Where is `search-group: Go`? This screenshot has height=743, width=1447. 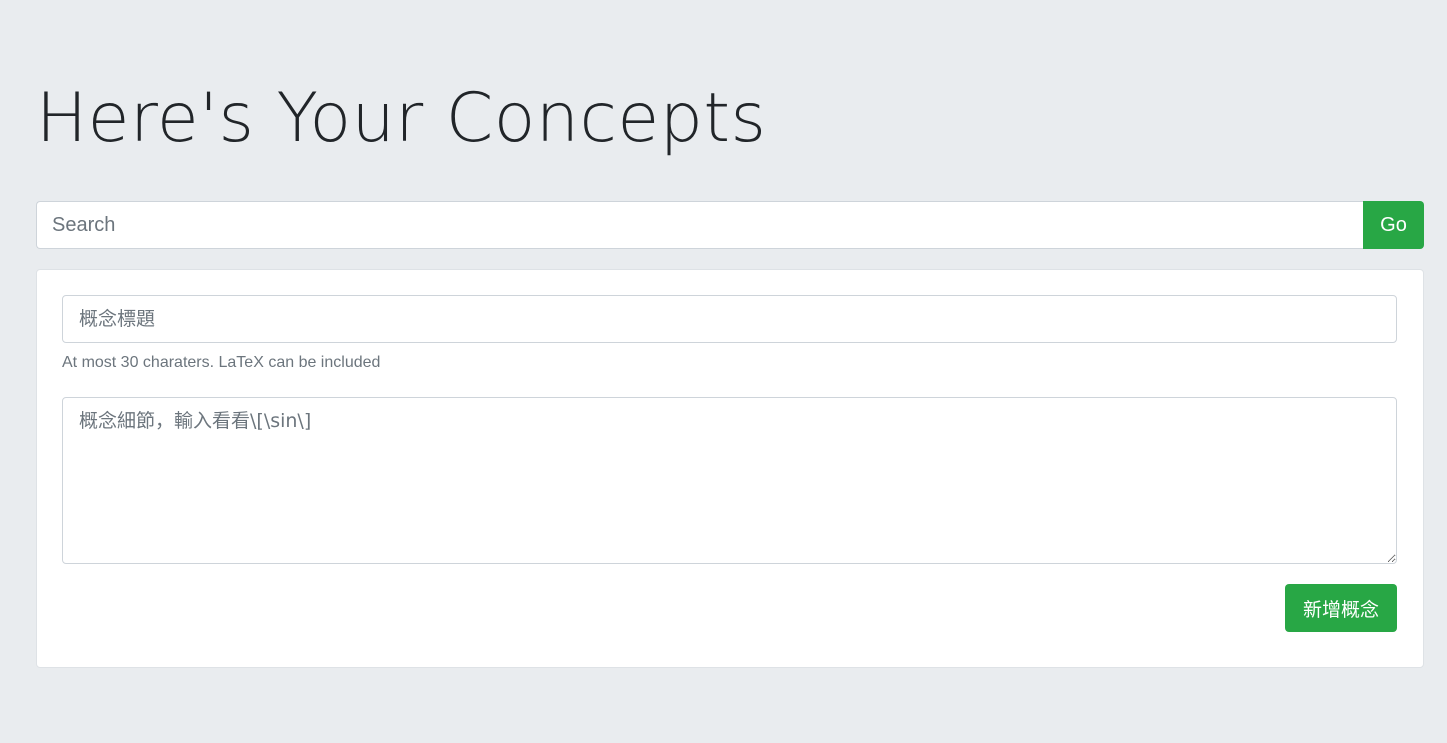
search-group: Go is located at coordinates (730, 225).